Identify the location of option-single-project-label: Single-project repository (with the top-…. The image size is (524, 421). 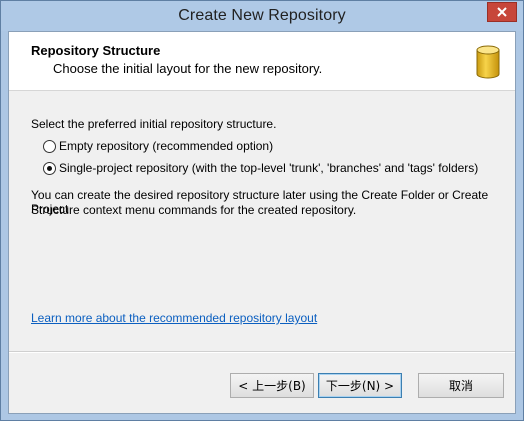
(269, 168).